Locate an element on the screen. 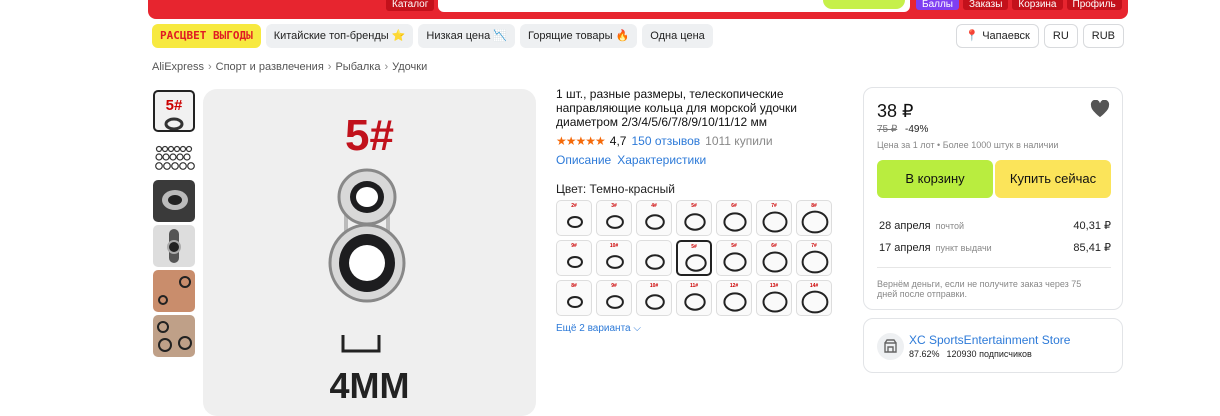 This screenshot has height=416, width=1220. divider is located at coordinates (994, 267).